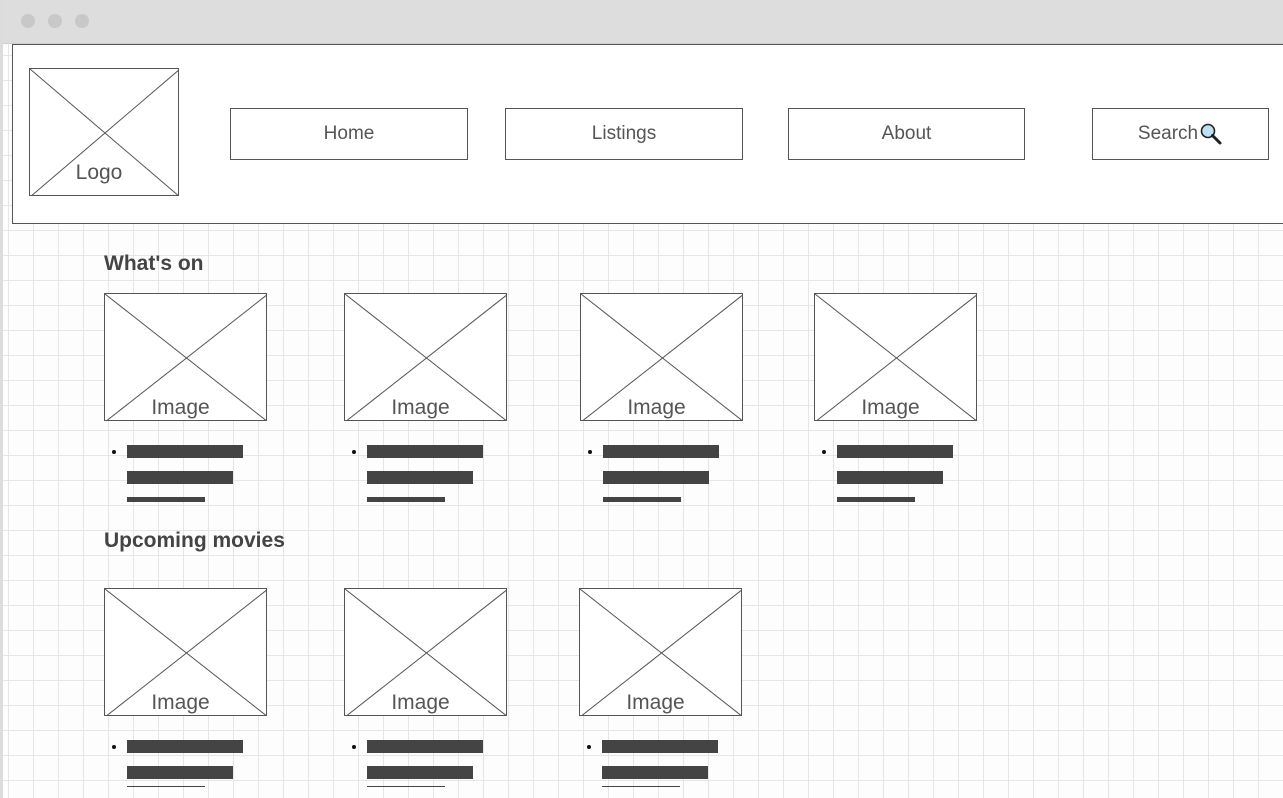 This screenshot has height=798, width=1283. I want to click on nav-about-button: About, so click(906, 134).